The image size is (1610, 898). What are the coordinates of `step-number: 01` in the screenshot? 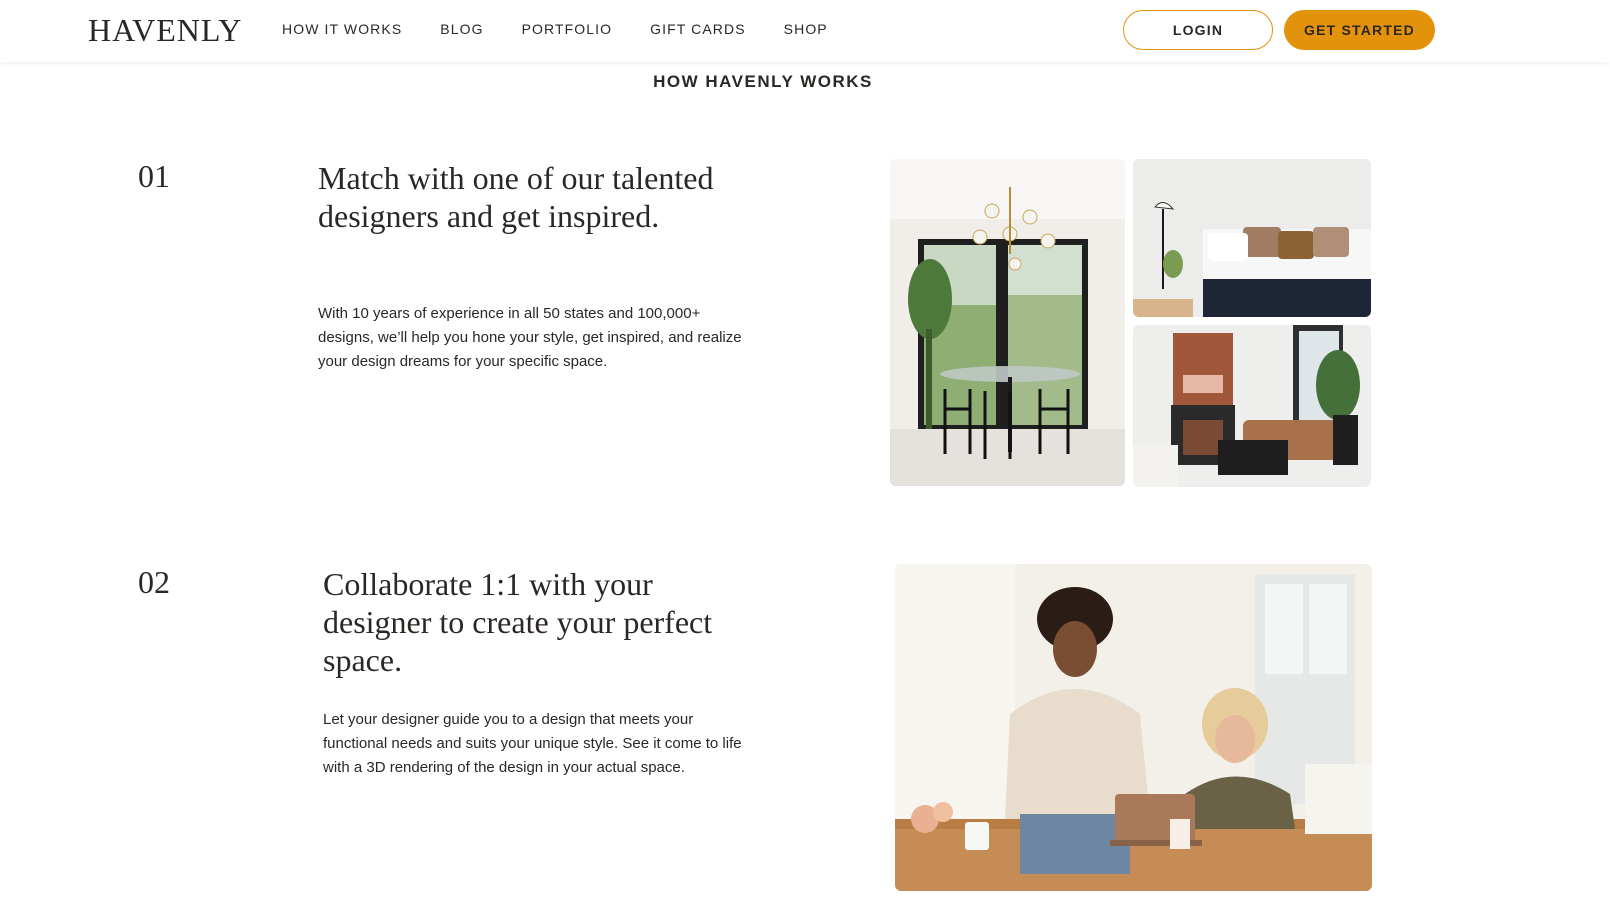 It's located at (154, 176).